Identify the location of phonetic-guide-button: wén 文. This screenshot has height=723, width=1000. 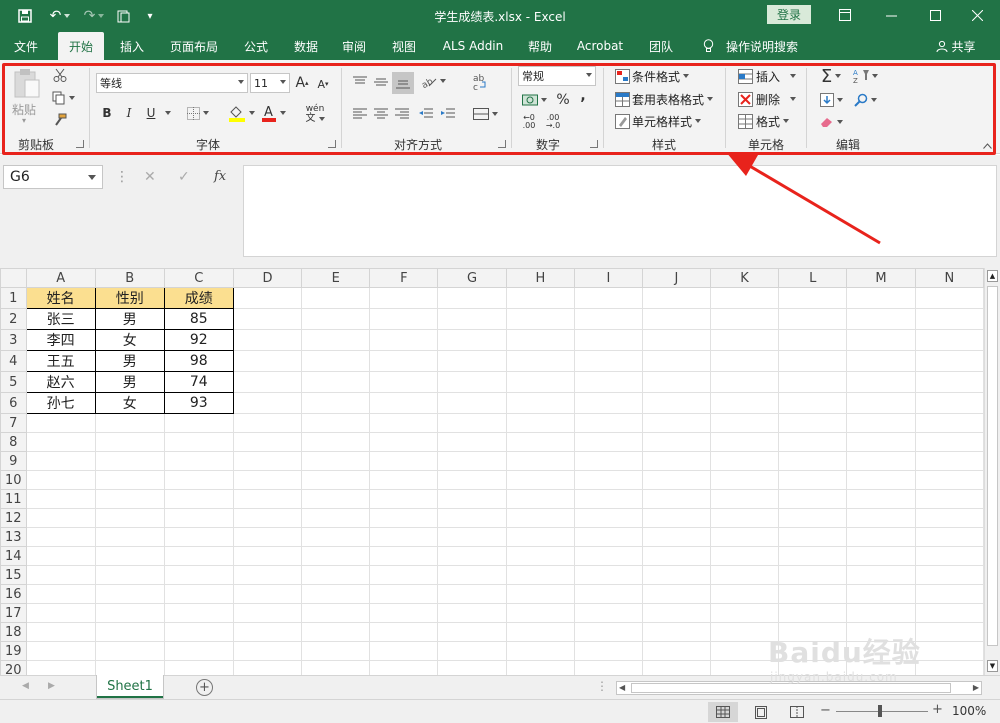
(315, 114).